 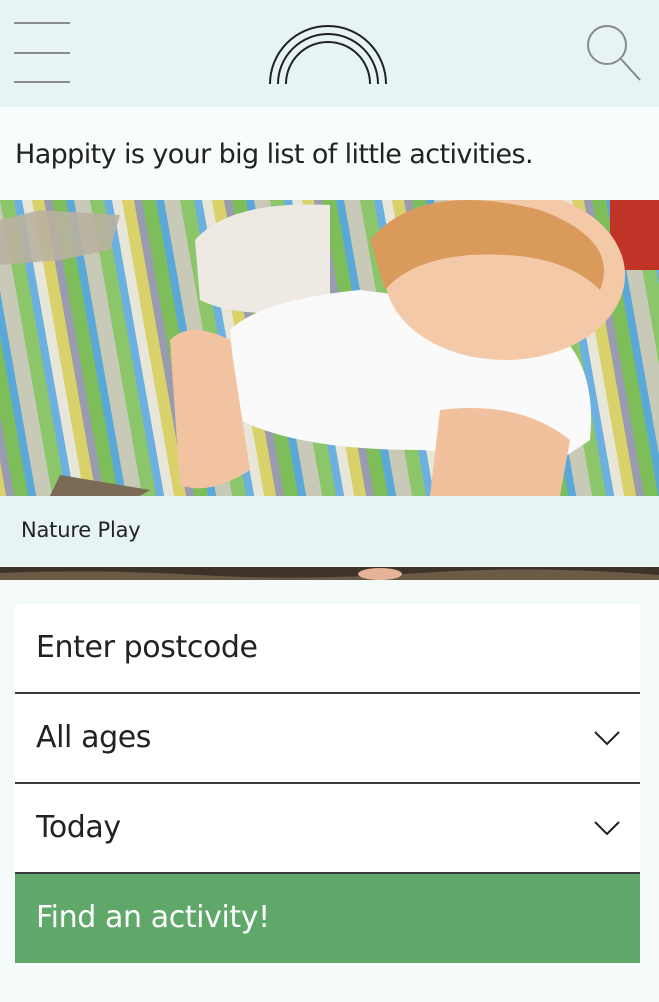 I want to click on hamburger-menu-icon, so click(x=42, y=53).